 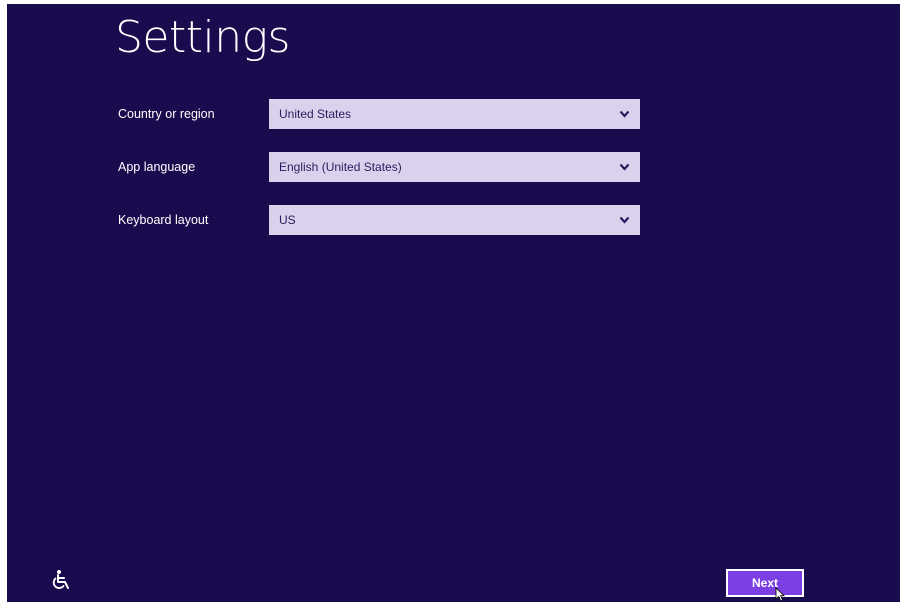 I want to click on app-language-select: English (United States), so click(x=454, y=167).